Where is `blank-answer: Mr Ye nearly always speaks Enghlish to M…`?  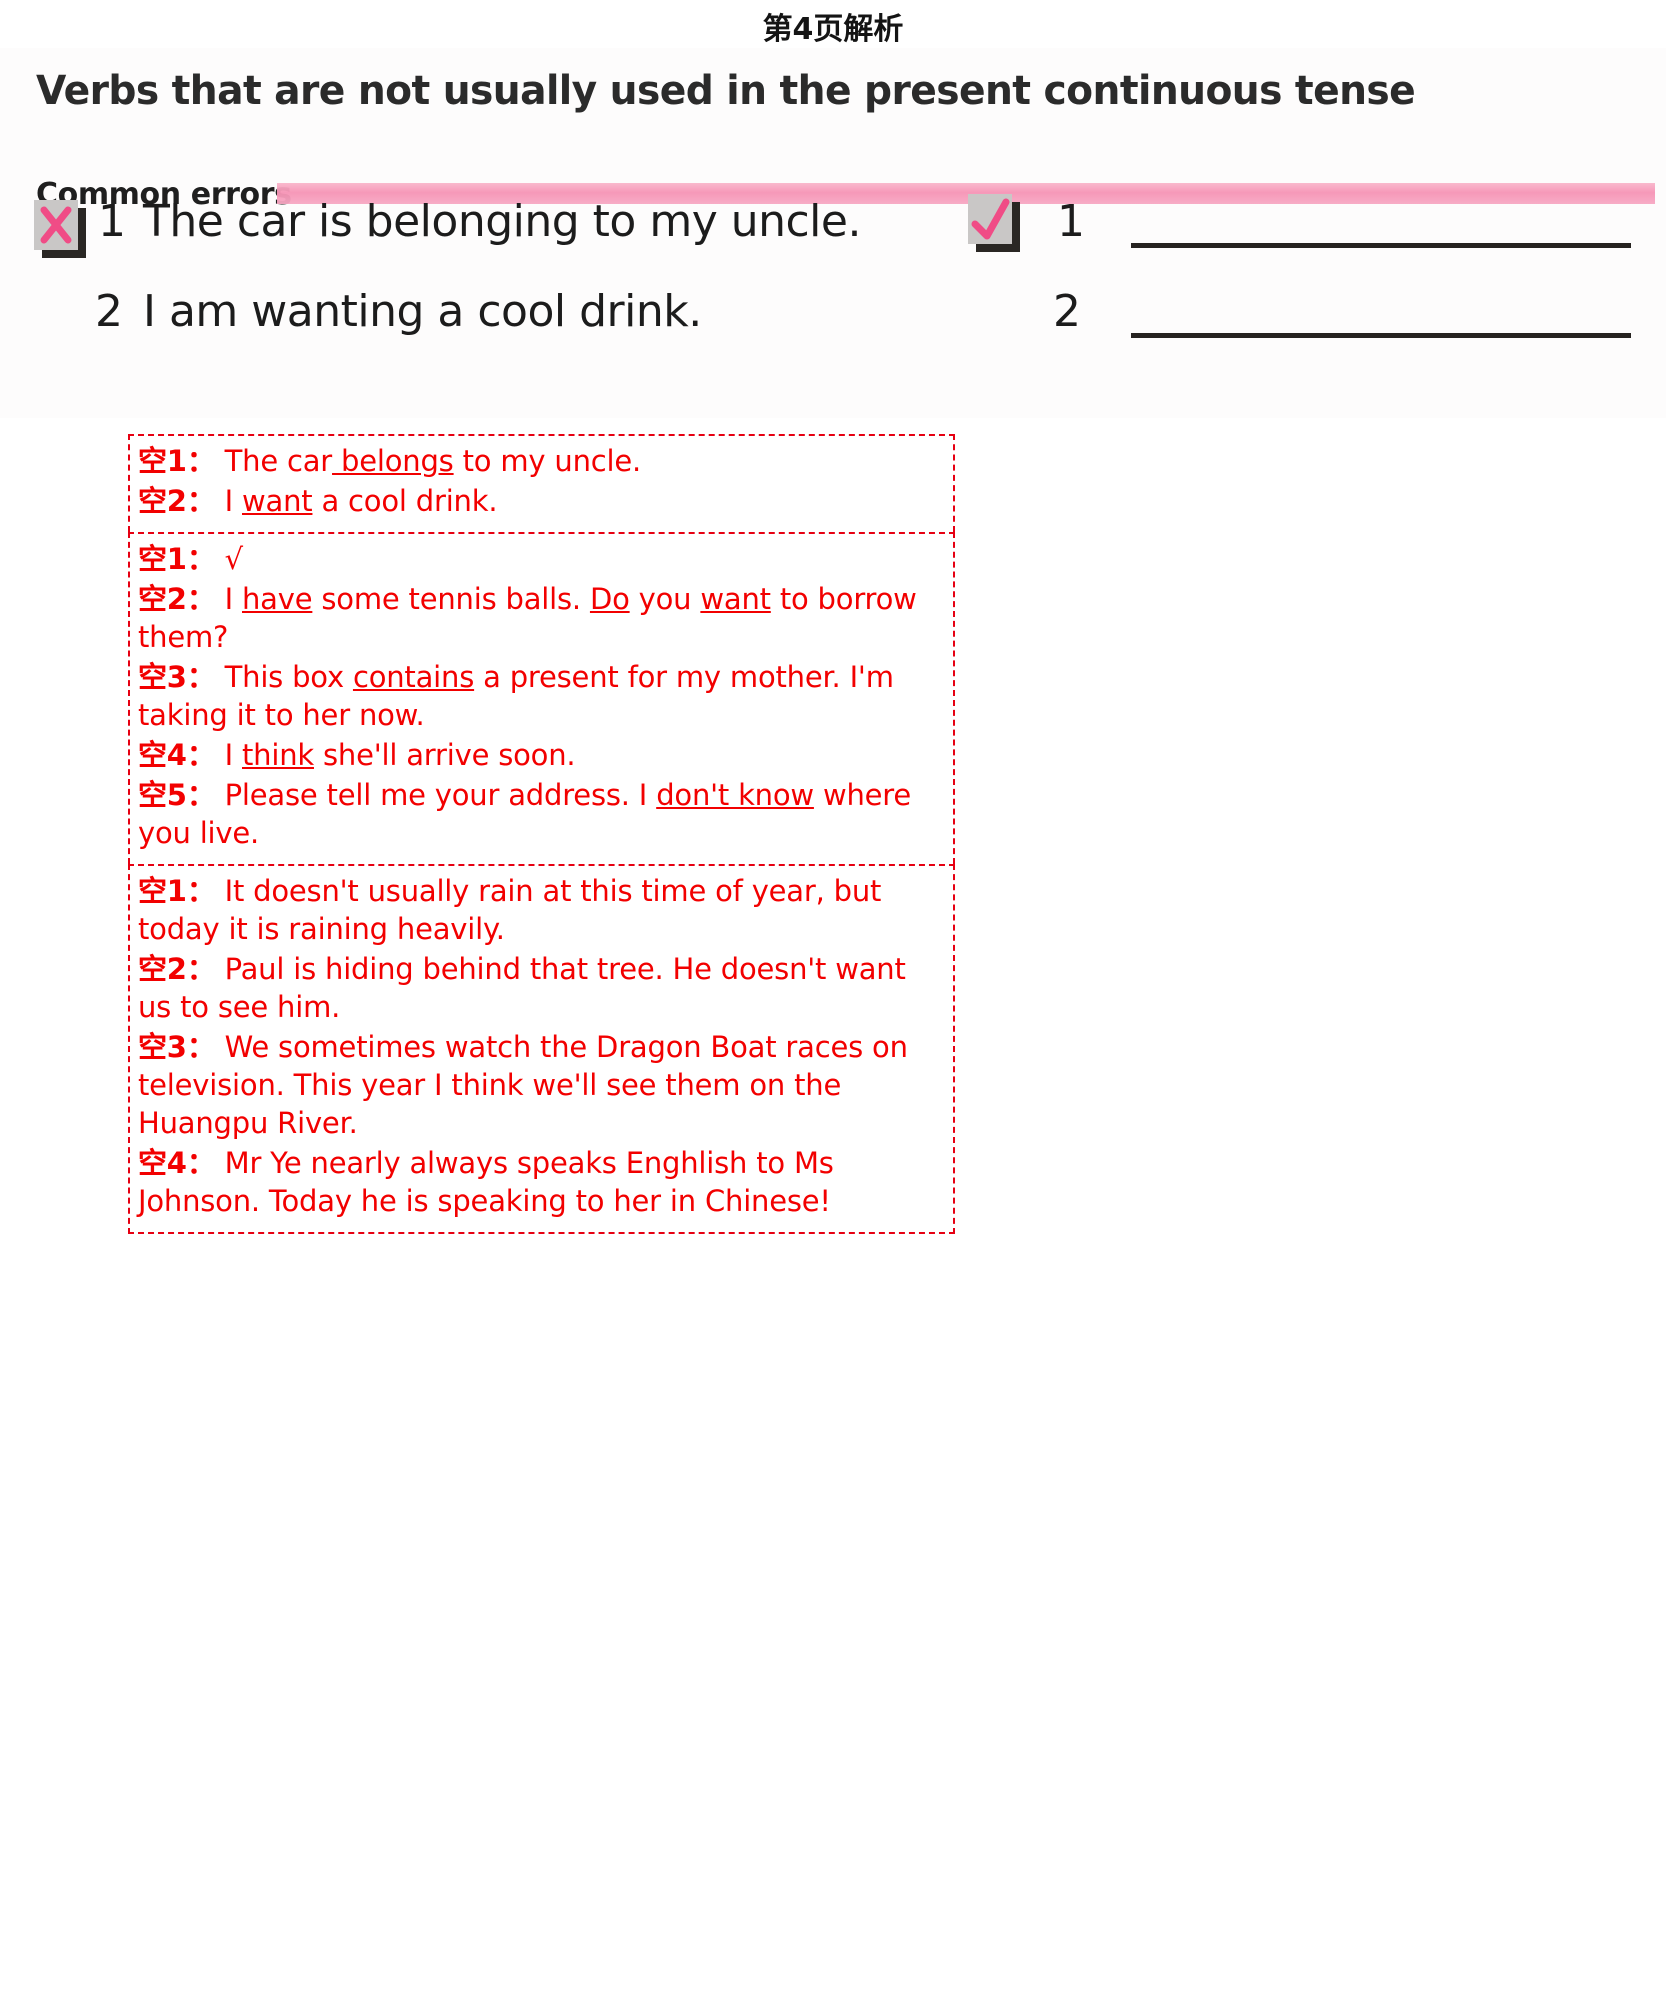 blank-answer: Mr Ye nearly always speaks Enghlish to M… is located at coordinates (486, 1182).